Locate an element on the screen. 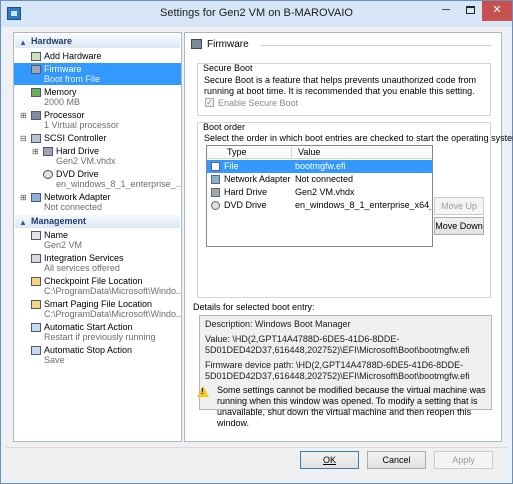 Image resolution: width=513 pixels, height=484 pixels. file-icon is located at coordinates (215, 166).